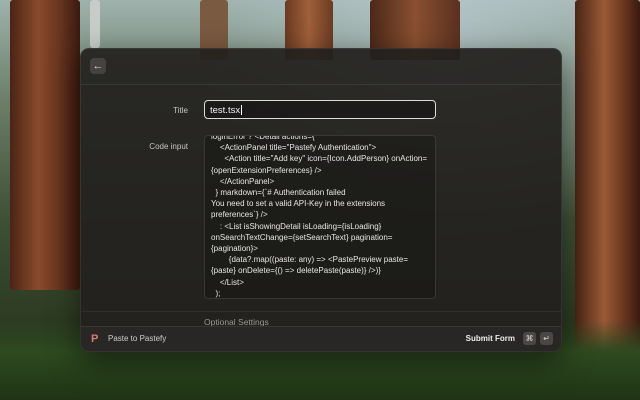 The image size is (640, 400). Describe the element at coordinates (45, 145) in the screenshot. I see `tree-trunk` at that location.